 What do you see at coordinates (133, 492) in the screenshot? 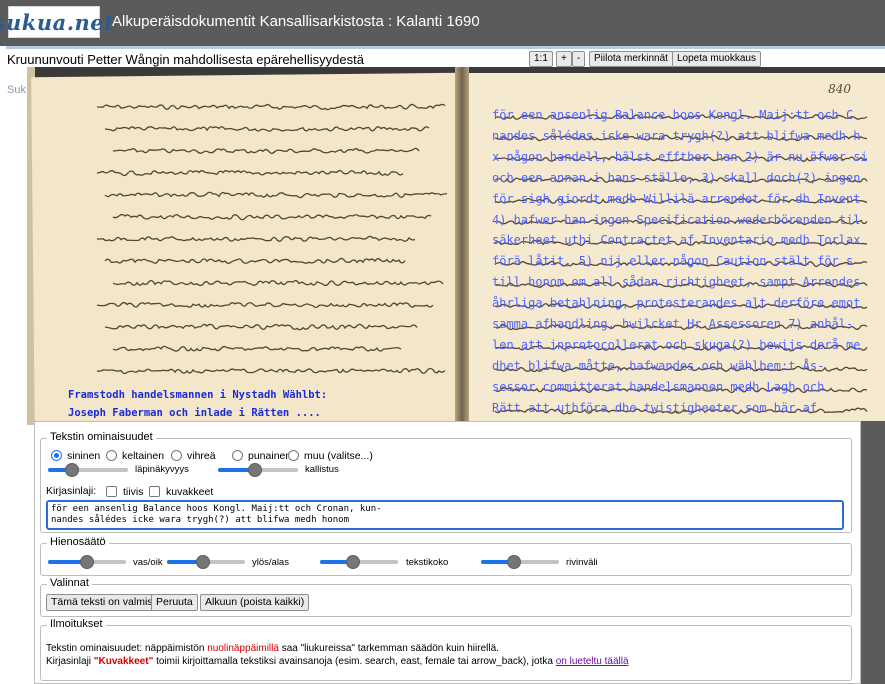
I see `dense-label: tiivis` at bounding box center [133, 492].